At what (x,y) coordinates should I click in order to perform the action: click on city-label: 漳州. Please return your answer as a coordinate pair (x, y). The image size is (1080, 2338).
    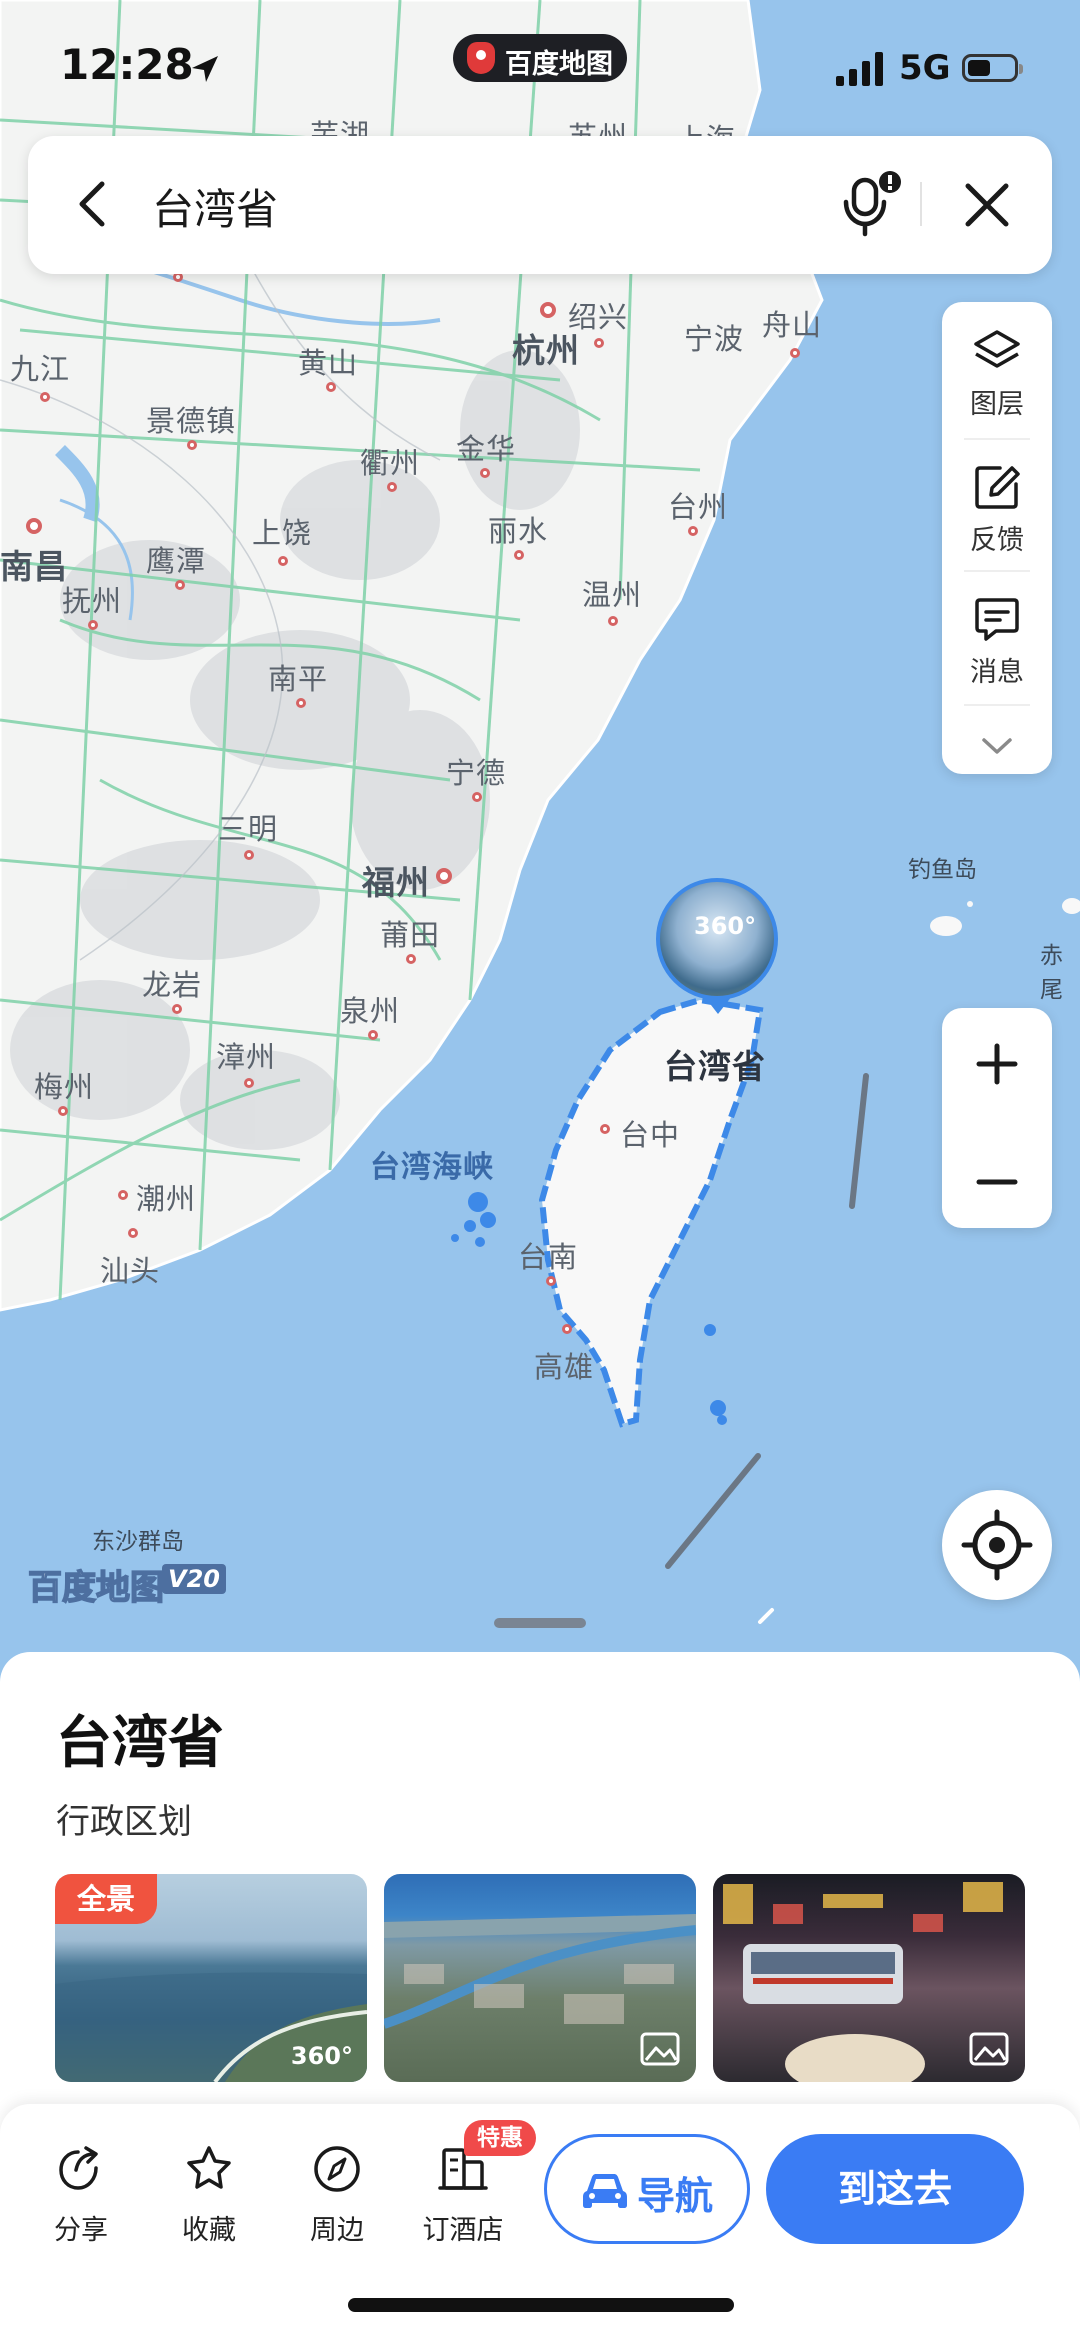
    Looking at the image, I should click on (246, 1057).